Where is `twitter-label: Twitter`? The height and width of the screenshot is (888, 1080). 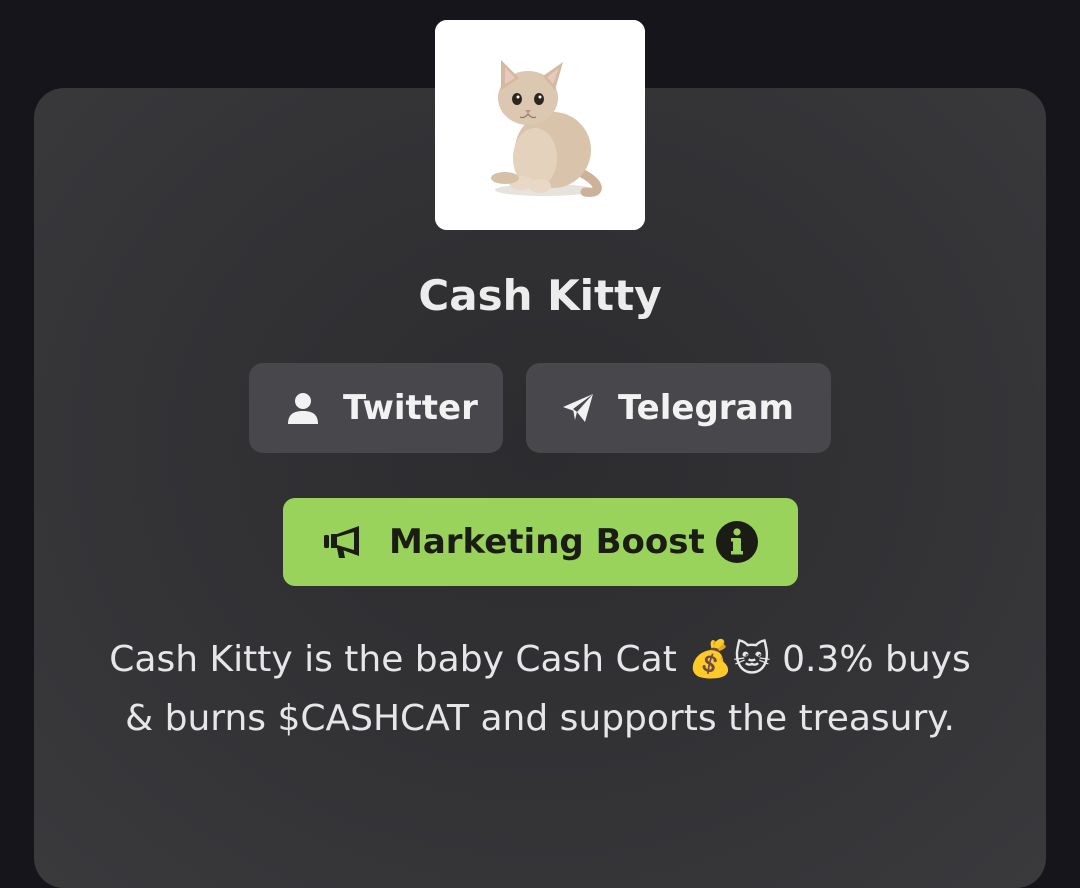 twitter-label: Twitter is located at coordinates (410, 408).